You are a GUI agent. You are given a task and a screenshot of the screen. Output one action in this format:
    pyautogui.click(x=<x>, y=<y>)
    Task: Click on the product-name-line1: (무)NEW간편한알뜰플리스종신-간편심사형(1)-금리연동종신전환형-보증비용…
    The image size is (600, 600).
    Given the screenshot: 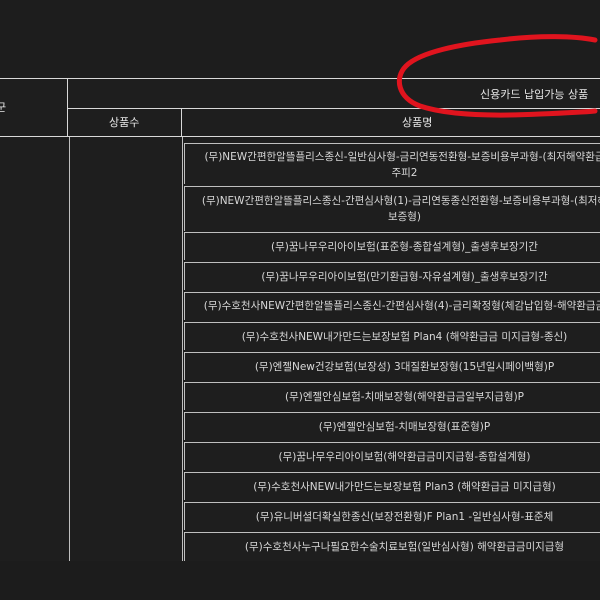 What is the action you would take?
    pyautogui.click(x=400, y=201)
    